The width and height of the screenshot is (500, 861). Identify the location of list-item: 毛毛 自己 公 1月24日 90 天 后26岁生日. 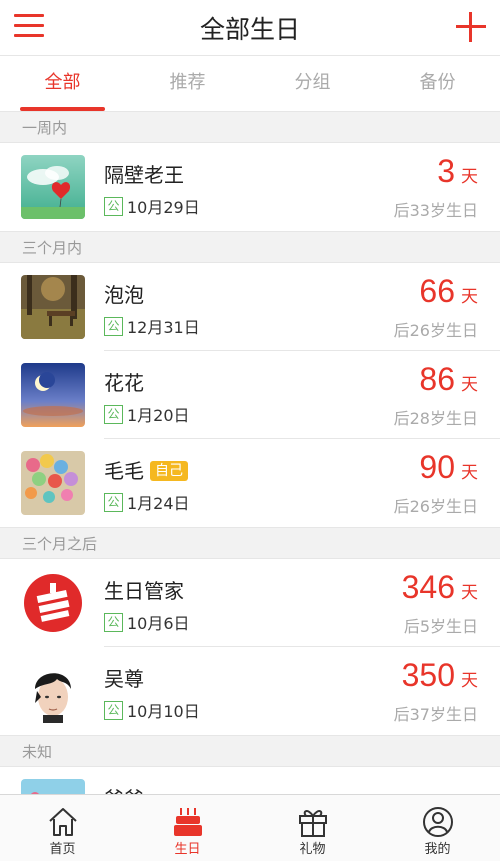
(250, 483).